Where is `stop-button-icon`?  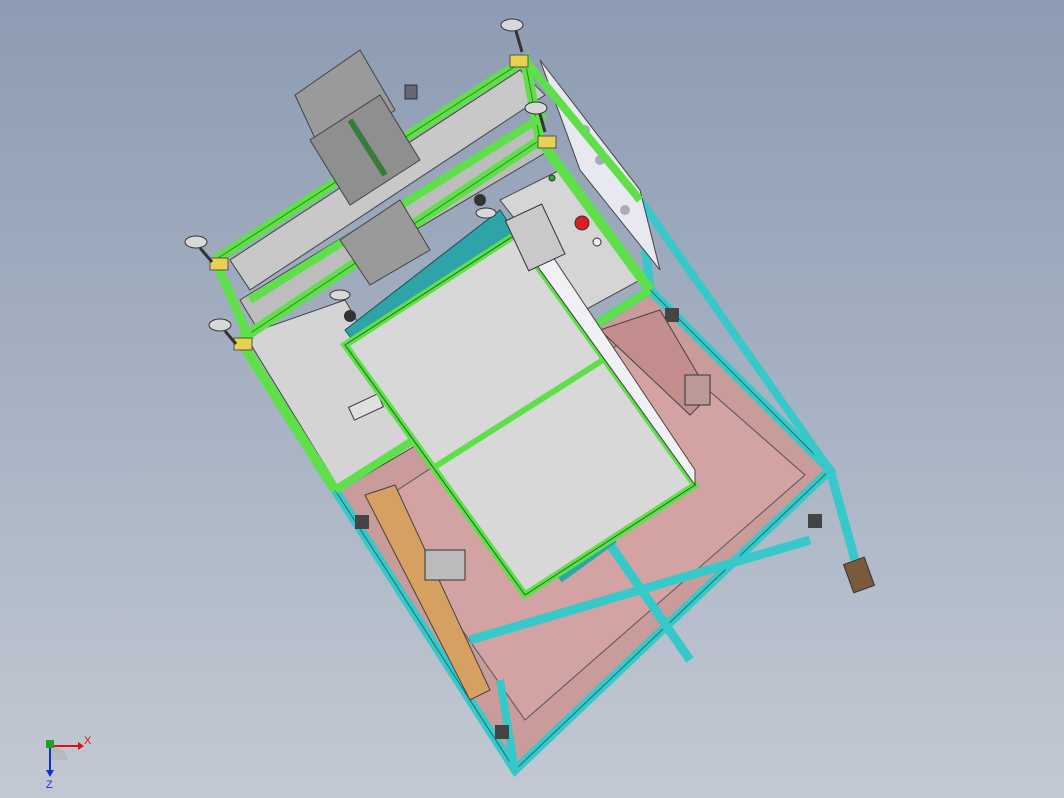 stop-button-icon is located at coordinates (582, 223).